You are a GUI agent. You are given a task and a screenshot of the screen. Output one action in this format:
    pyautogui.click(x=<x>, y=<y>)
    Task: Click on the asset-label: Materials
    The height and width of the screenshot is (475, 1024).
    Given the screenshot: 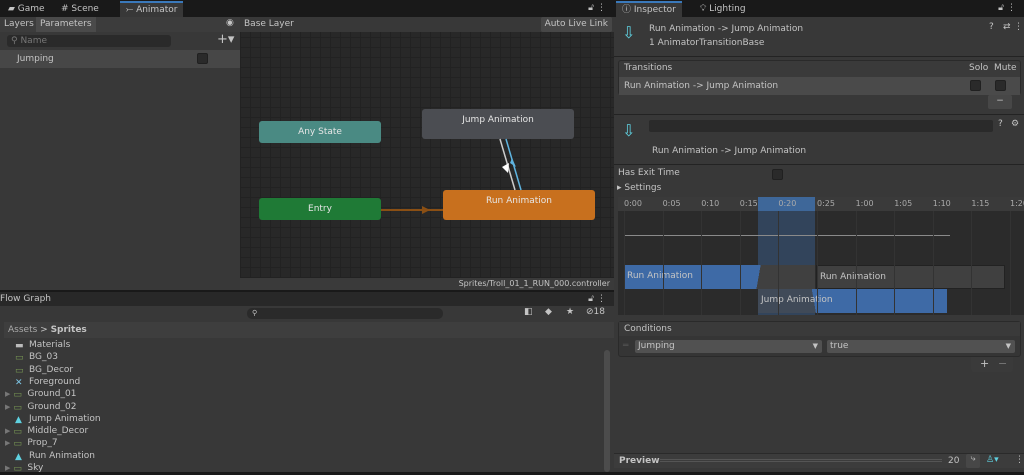 What is the action you would take?
    pyautogui.click(x=50, y=345)
    